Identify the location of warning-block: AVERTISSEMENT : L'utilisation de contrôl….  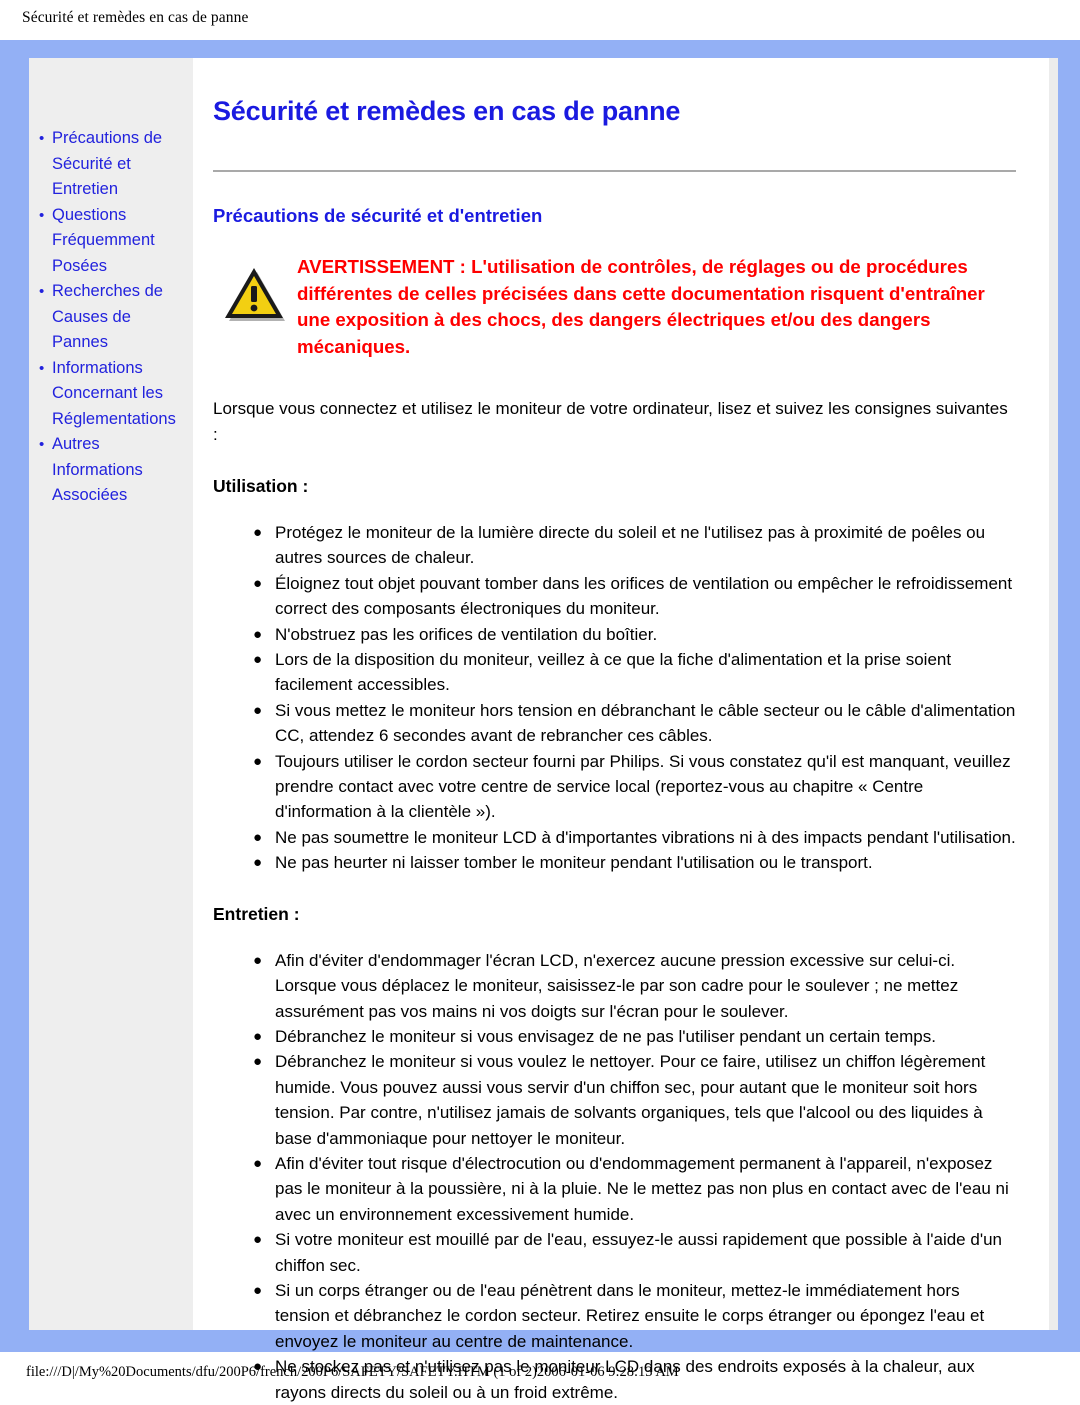
(619, 306).